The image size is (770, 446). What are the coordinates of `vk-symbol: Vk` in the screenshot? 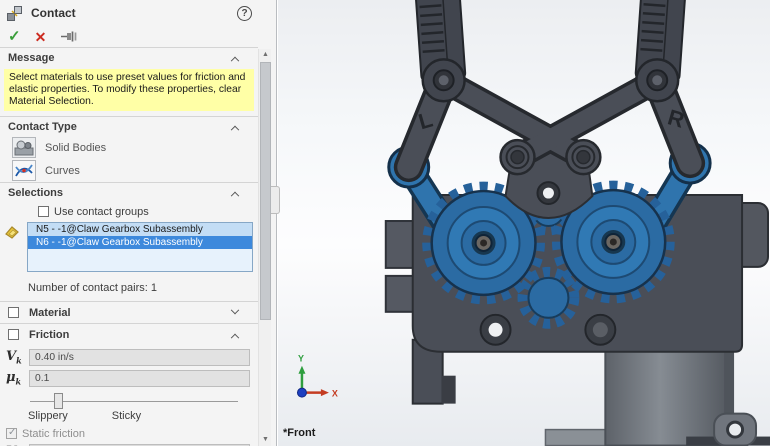 It's located at (14, 357).